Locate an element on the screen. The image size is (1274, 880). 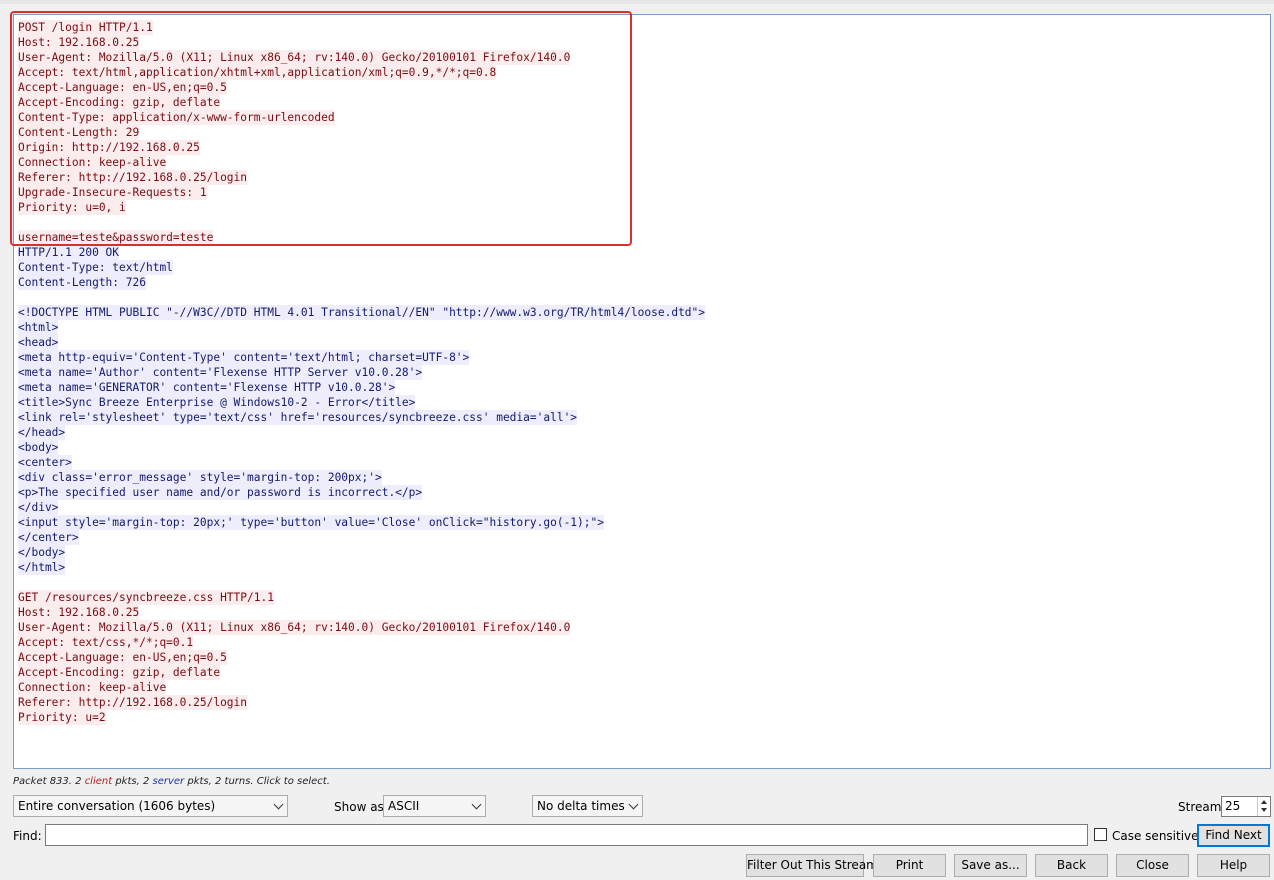
line-text: POST /login HTTP/1.1 is located at coordinates (85, 27).